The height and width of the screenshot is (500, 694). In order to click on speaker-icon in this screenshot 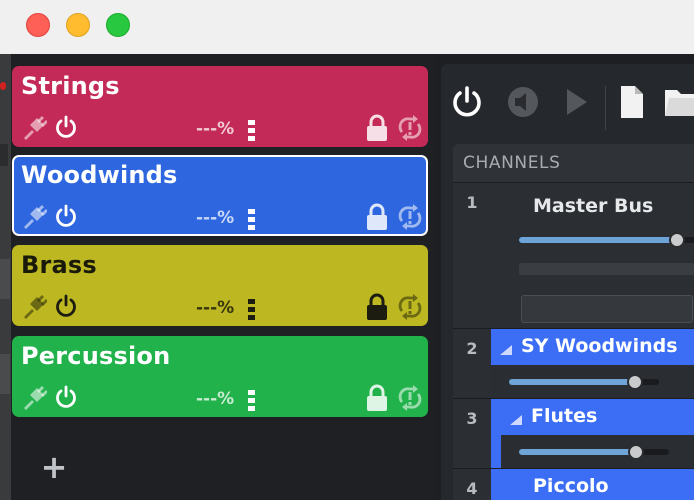, I will do `click(523, 102)`.